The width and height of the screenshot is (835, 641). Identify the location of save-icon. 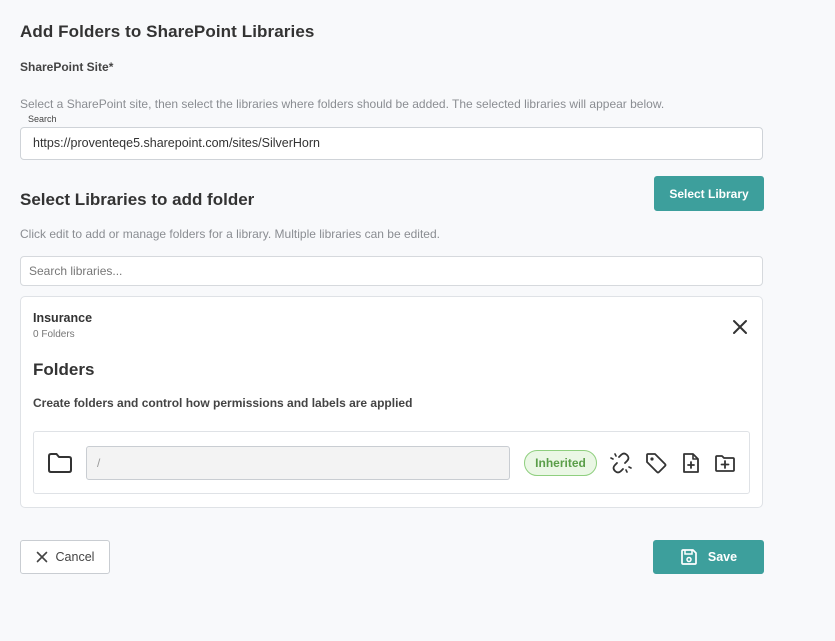
(689, 557).